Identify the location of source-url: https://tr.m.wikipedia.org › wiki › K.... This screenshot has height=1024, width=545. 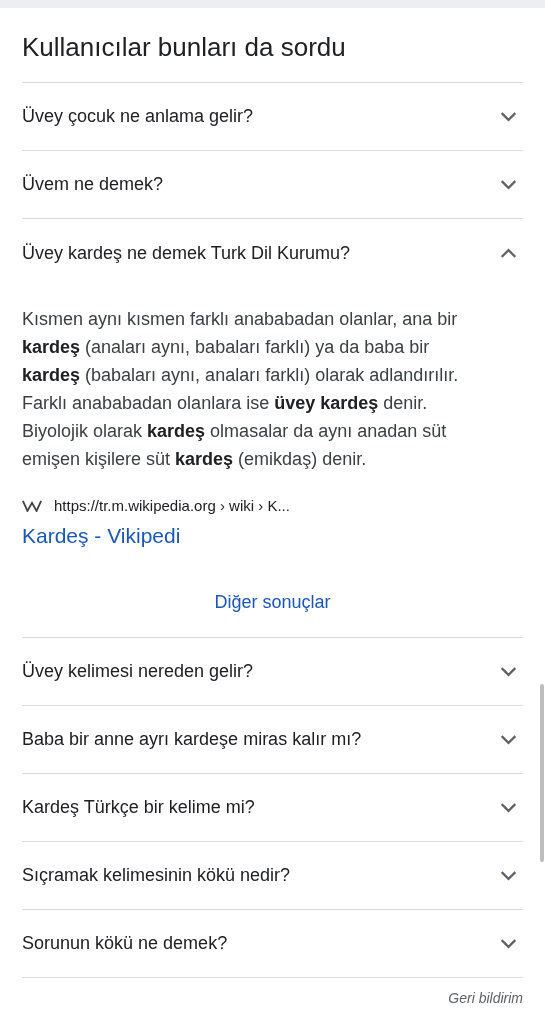
(172, 505).